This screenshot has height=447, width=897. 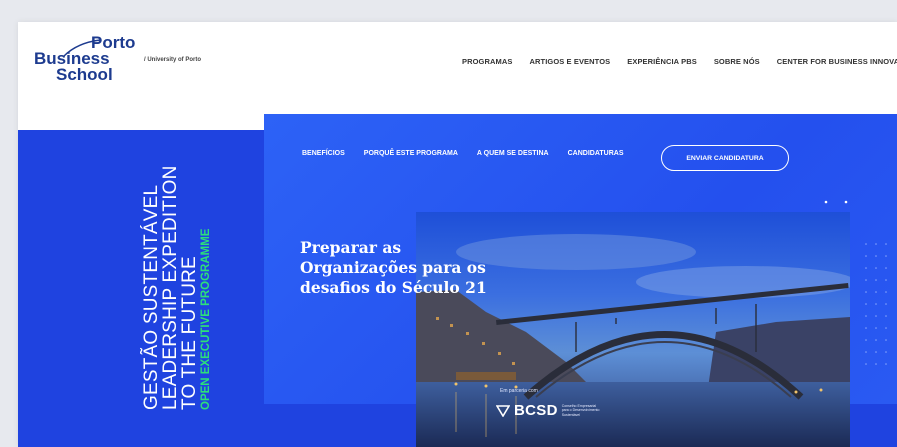 What do you see at coordinates (84, 74) in the screenshot?
I see `logo-school: School` at bounding box center [84, 74].